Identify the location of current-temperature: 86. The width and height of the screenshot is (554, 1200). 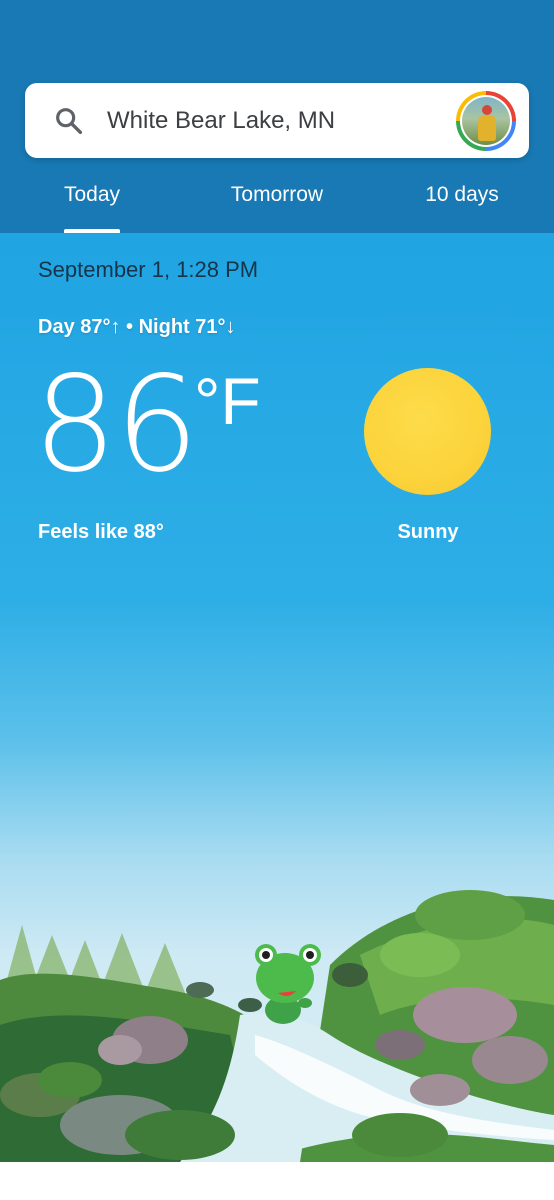
(116, 425).